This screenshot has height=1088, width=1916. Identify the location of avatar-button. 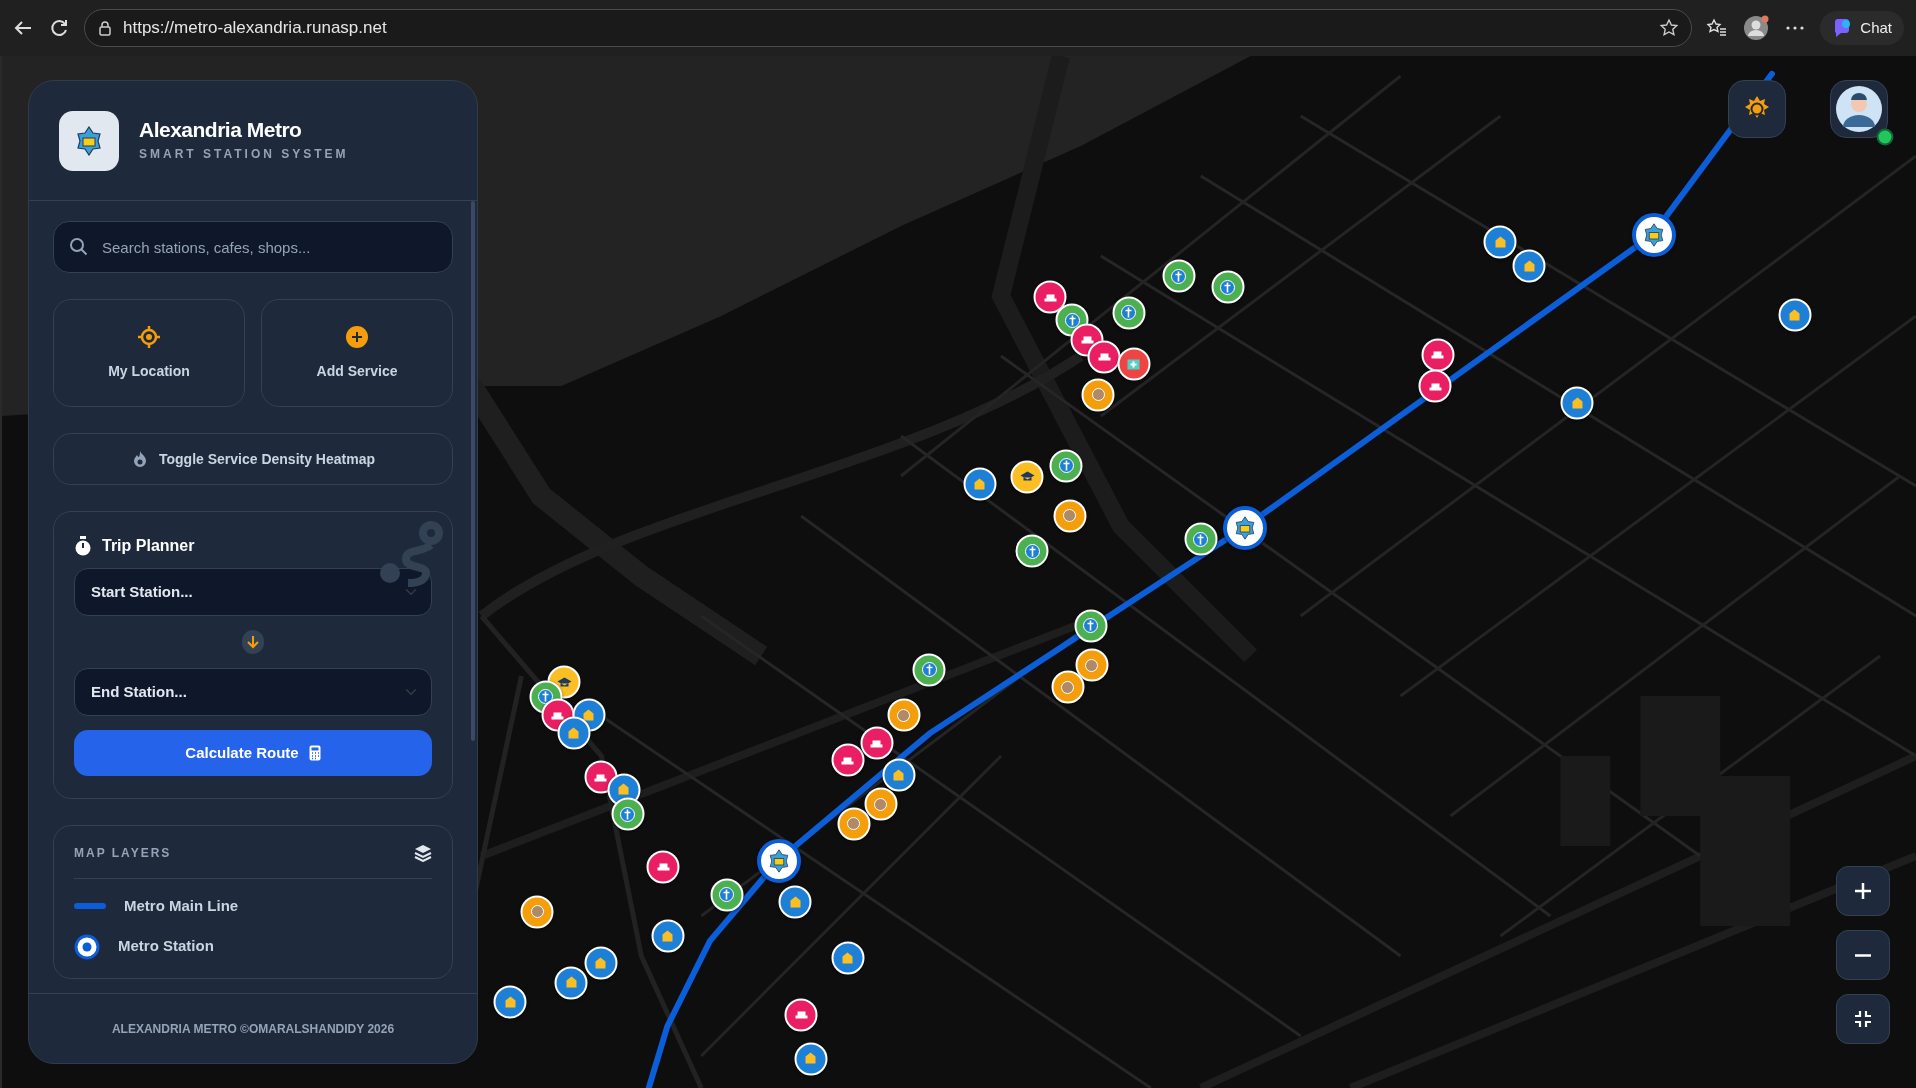
(1859, 109).